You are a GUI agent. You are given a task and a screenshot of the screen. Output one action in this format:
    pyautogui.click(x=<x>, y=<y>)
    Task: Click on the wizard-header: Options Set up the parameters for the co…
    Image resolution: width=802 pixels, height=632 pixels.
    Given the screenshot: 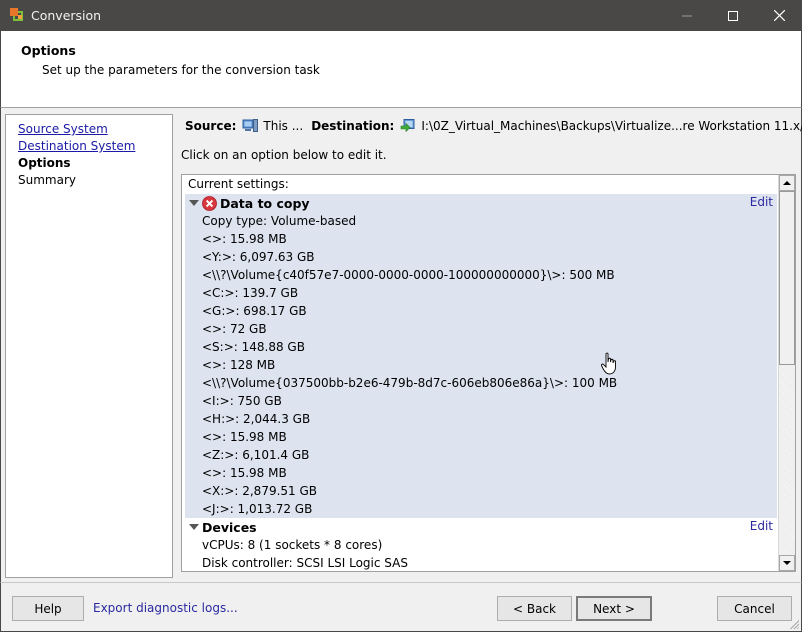 What is the action you would take?
    pyautogui.click(x=401, y=69)
    